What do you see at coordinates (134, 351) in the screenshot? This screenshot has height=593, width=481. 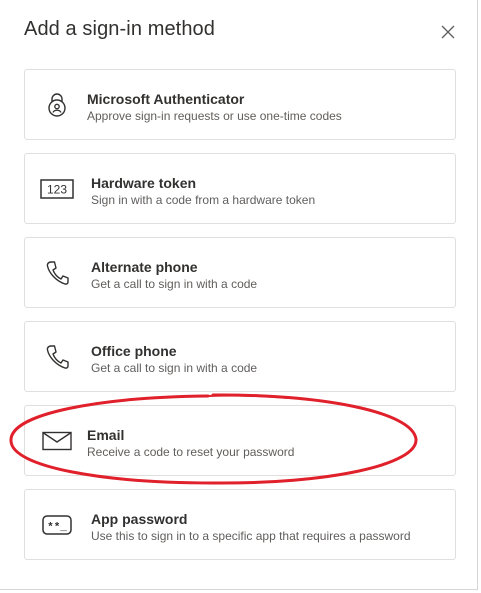 I see `method-name: Office phone` at bounding box center [134, 351].